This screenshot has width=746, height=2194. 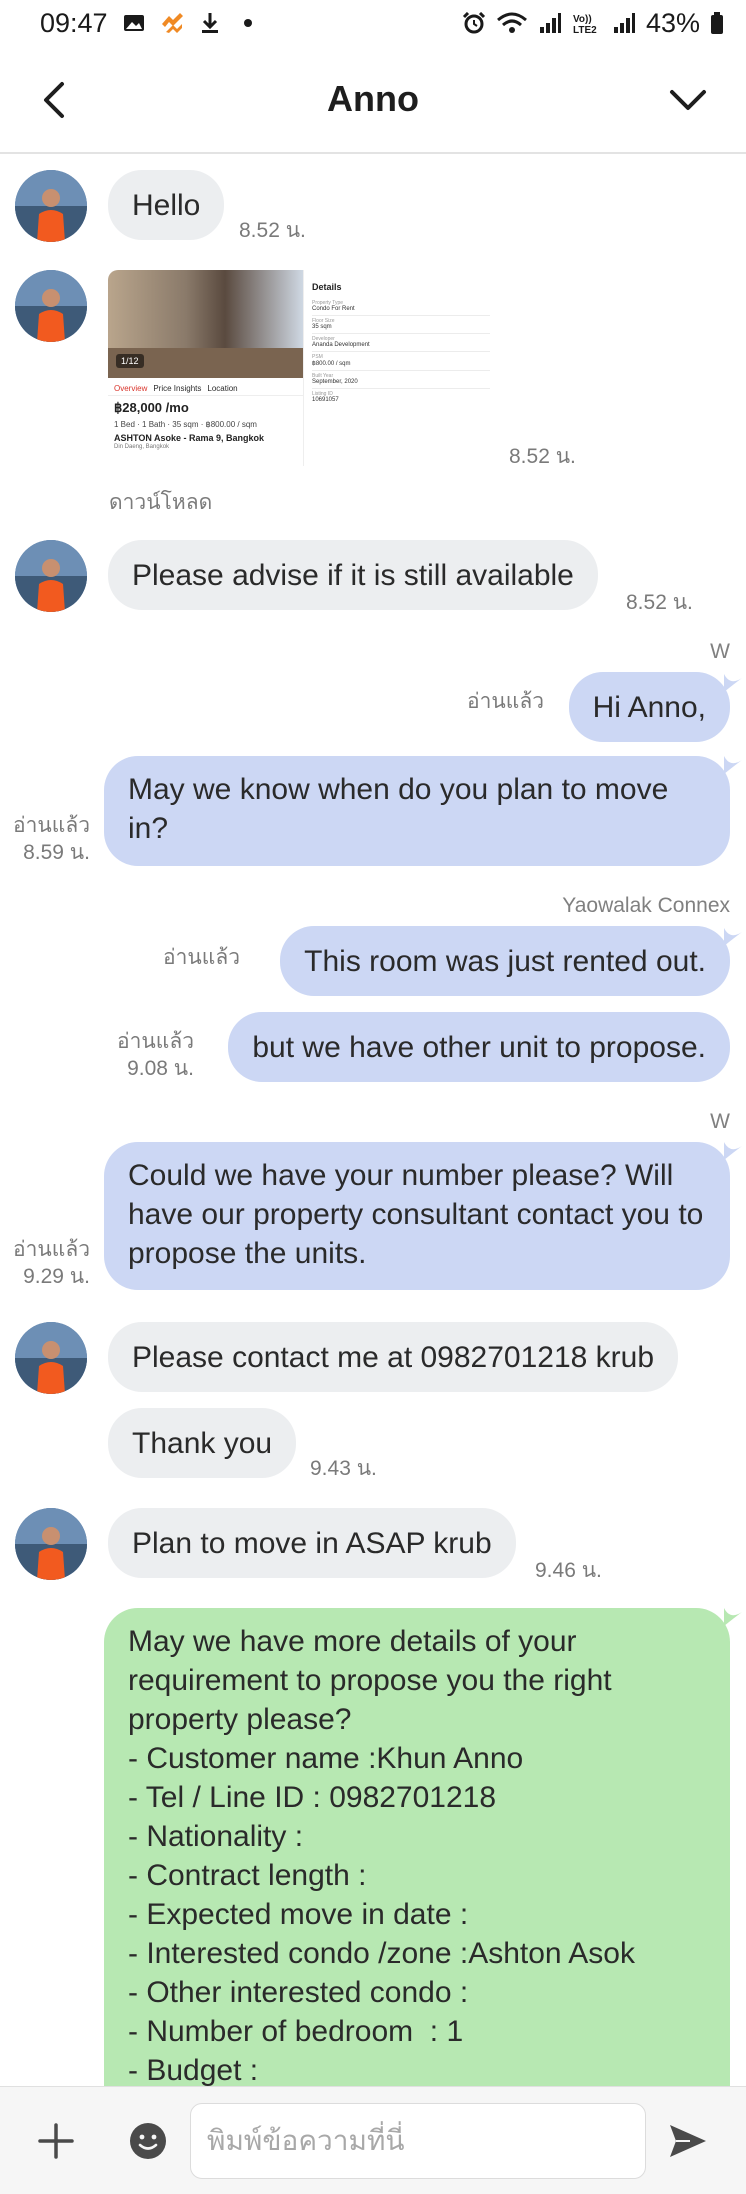 I want to click on message-bubble: Thank you, so click(x=202, y=1443).